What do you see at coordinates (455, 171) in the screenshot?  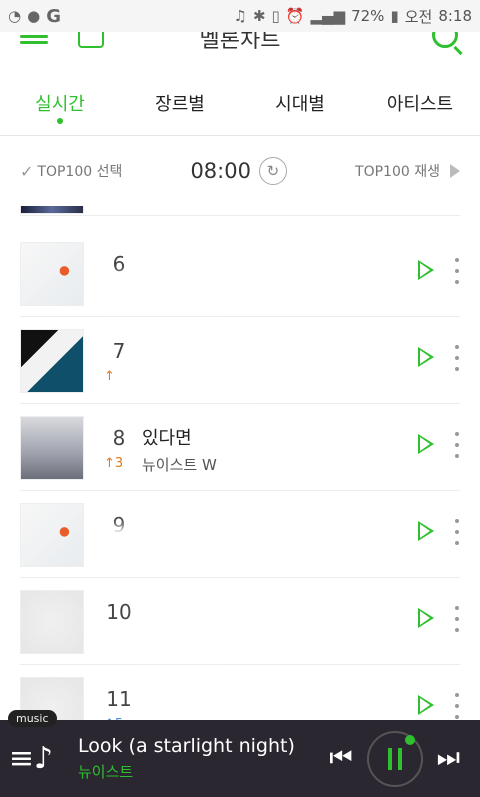 I see `play-icon` at bounding box center [455, 171].